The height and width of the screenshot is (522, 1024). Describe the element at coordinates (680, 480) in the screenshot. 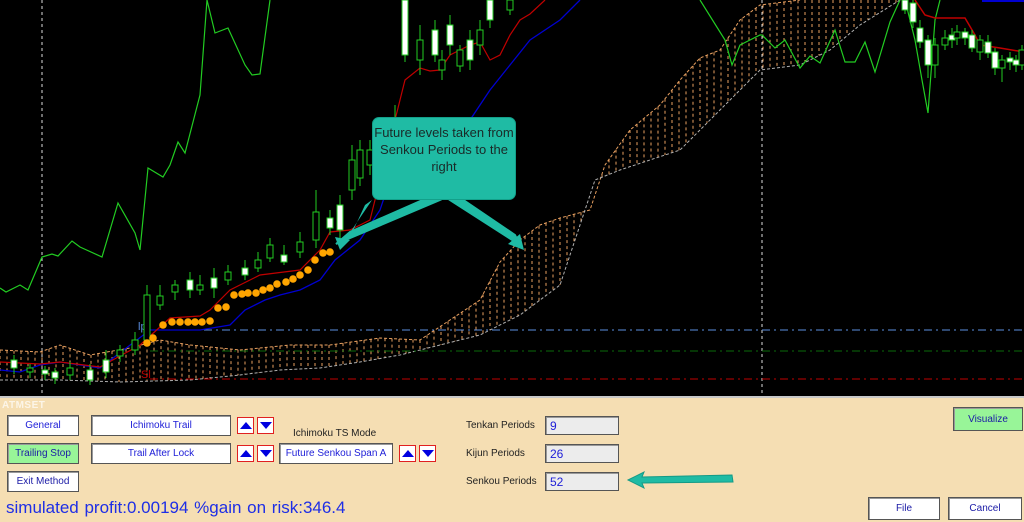

I see `annotation-arrow-icon` at that location.